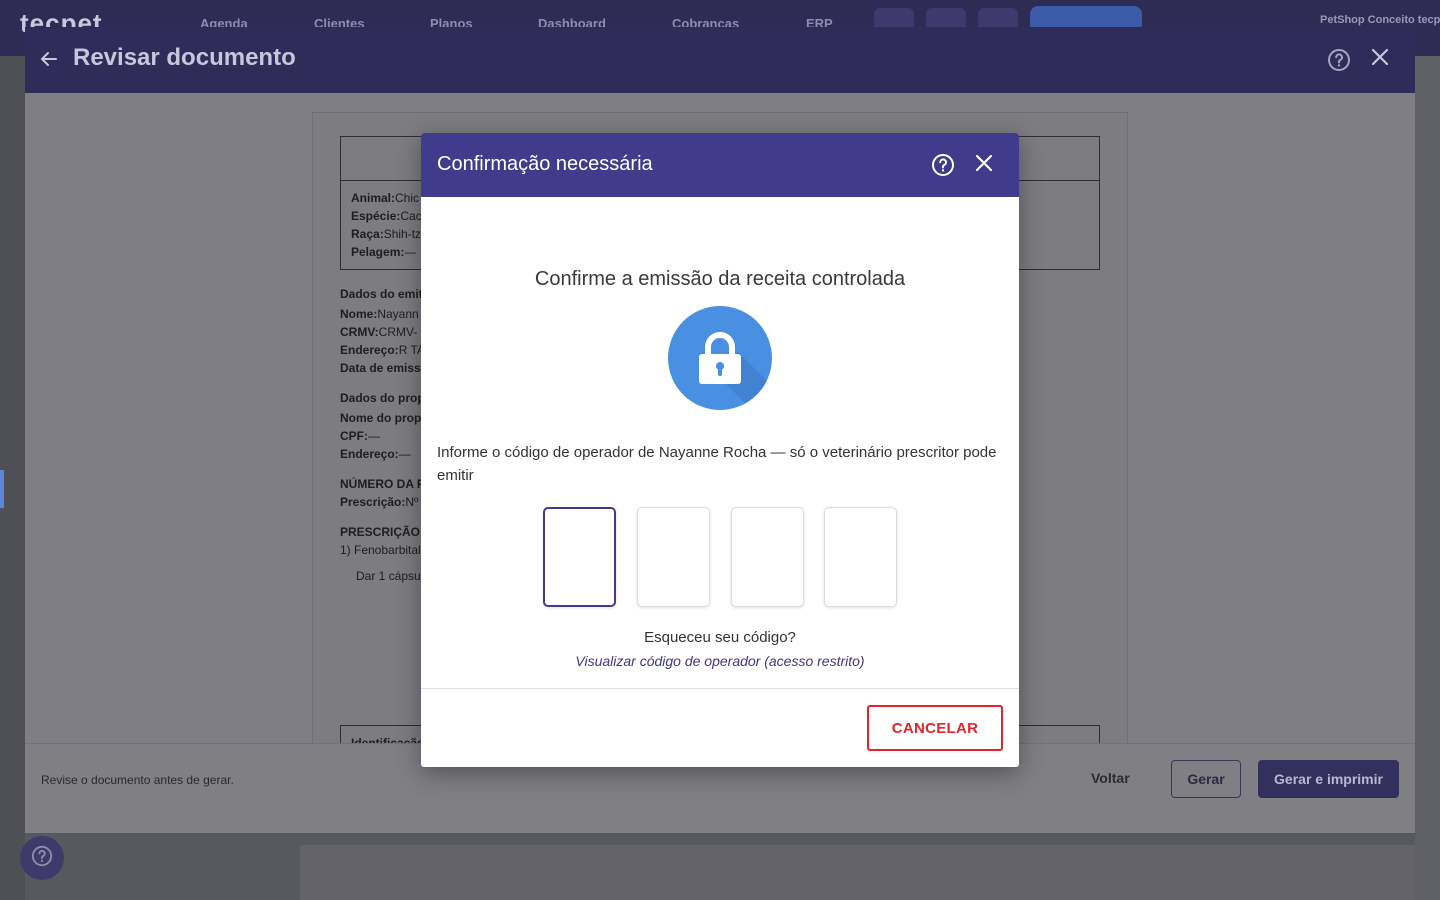  Describe the element at coordinates (384, 252) in the screenshot. I see `doc-pelagem: Pelagem:—` at that location.